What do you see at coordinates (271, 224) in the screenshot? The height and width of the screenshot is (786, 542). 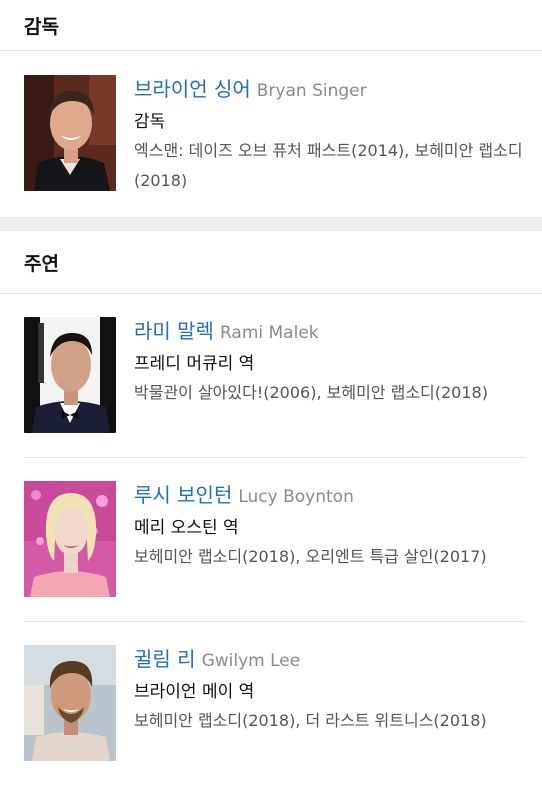 I see `section-divider` at bounding box center [271, 224].